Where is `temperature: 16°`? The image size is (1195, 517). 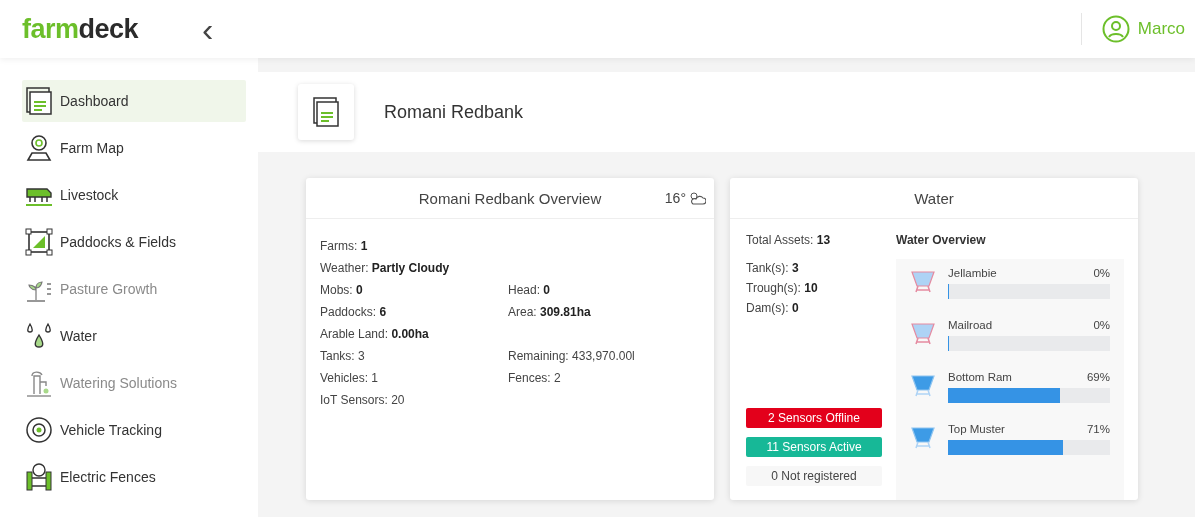
temperature: 16° is located at coordinates (675, 198).